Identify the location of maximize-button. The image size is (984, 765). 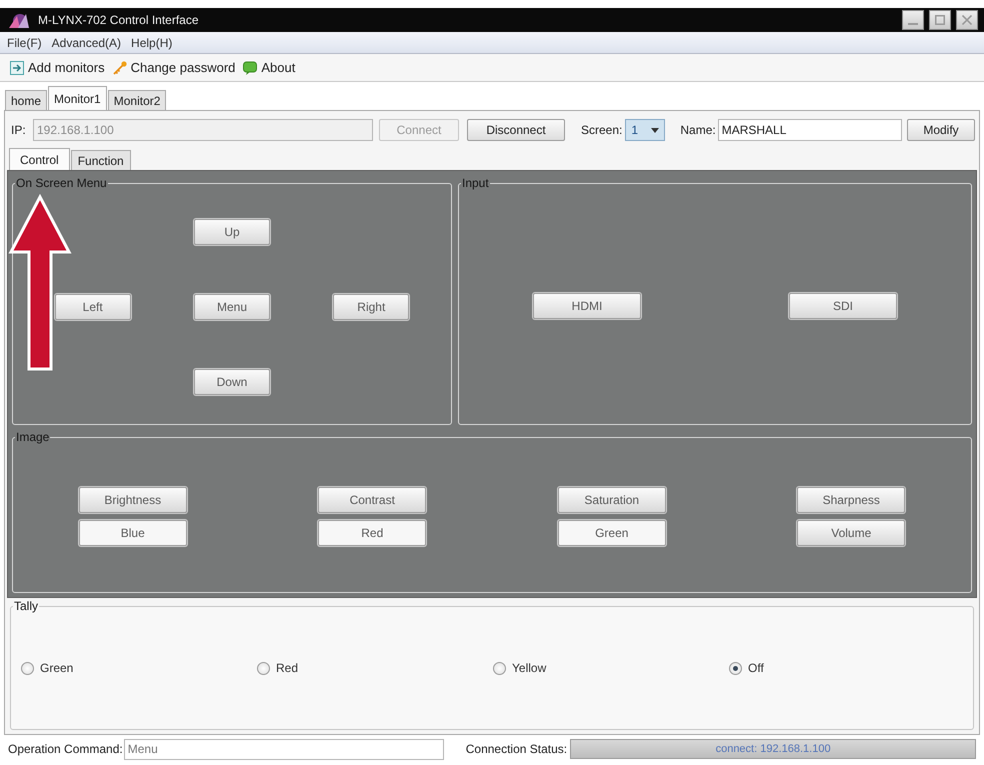
(940, 20).